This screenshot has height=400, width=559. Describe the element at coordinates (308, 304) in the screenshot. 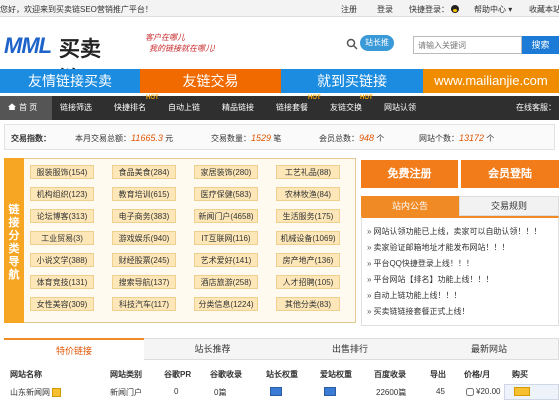

I see `category-item: 其他分类(83)` at that location.